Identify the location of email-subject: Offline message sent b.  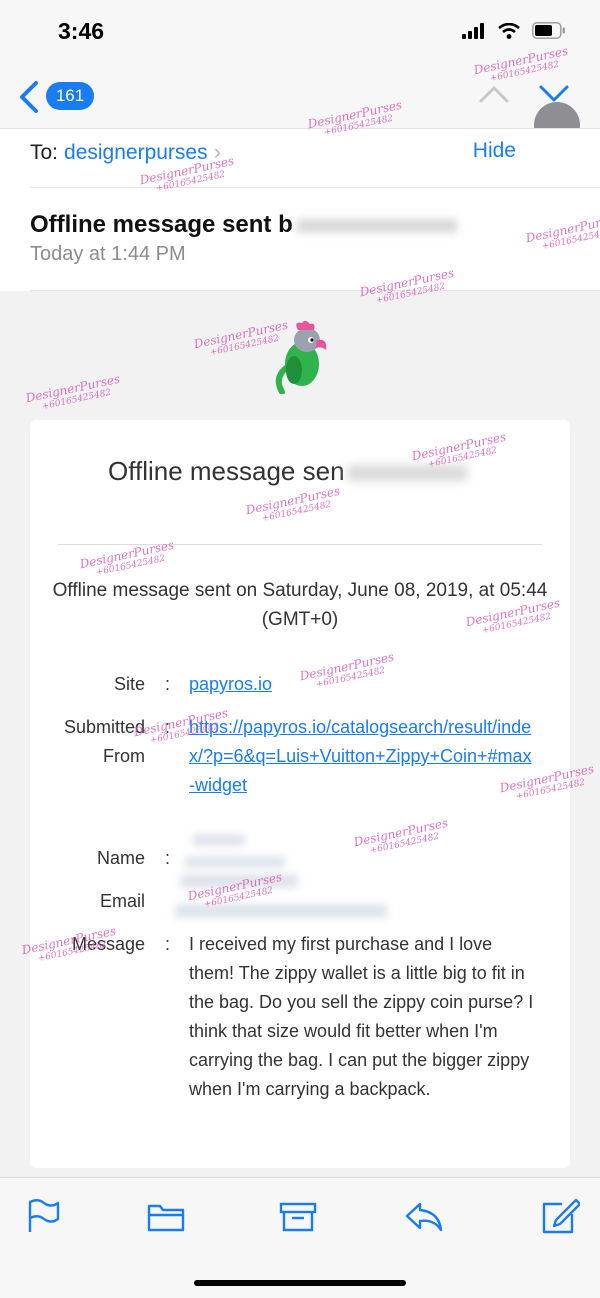
(243, 225).